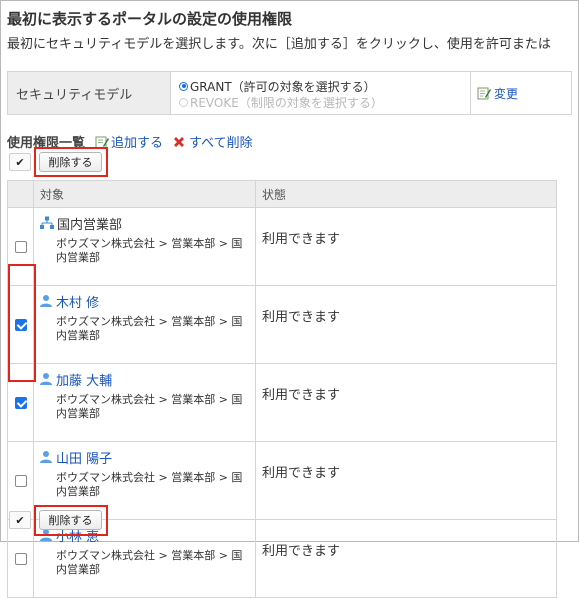 This screenshot has width=579, height=598. Describe the element at coordinates (46, 143) in the screenshot. I see `permission-list-heading: 使用権限一覧` at that location.